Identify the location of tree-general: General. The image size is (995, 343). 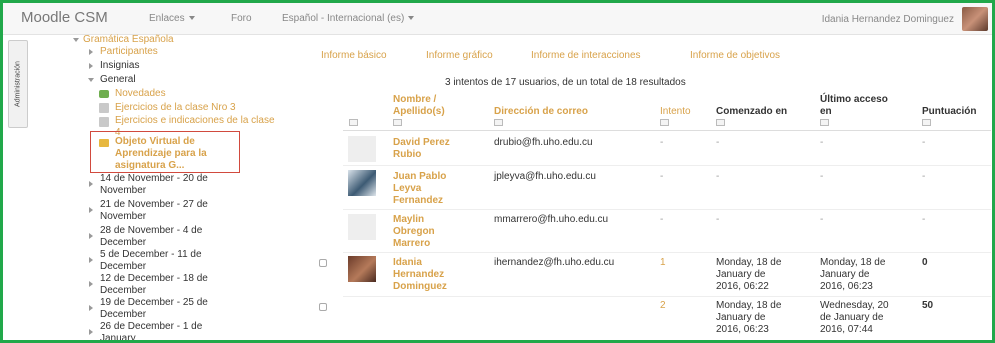
(118, 80).